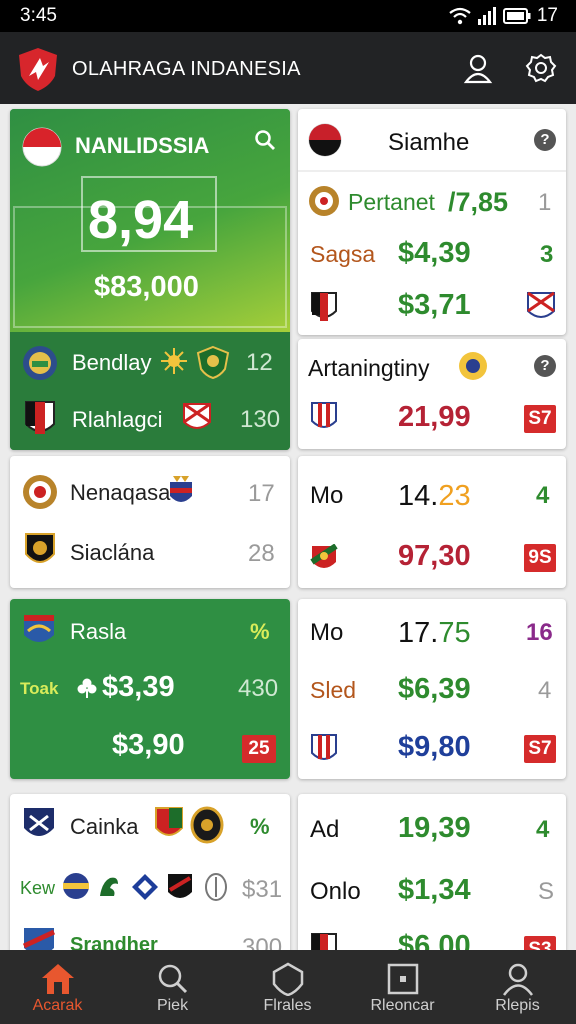 The width and height of the screenshot is (576, 1024). Describe the element at coordinates (547, 254) in the screenshot. I see `team-value: 3` at that location.